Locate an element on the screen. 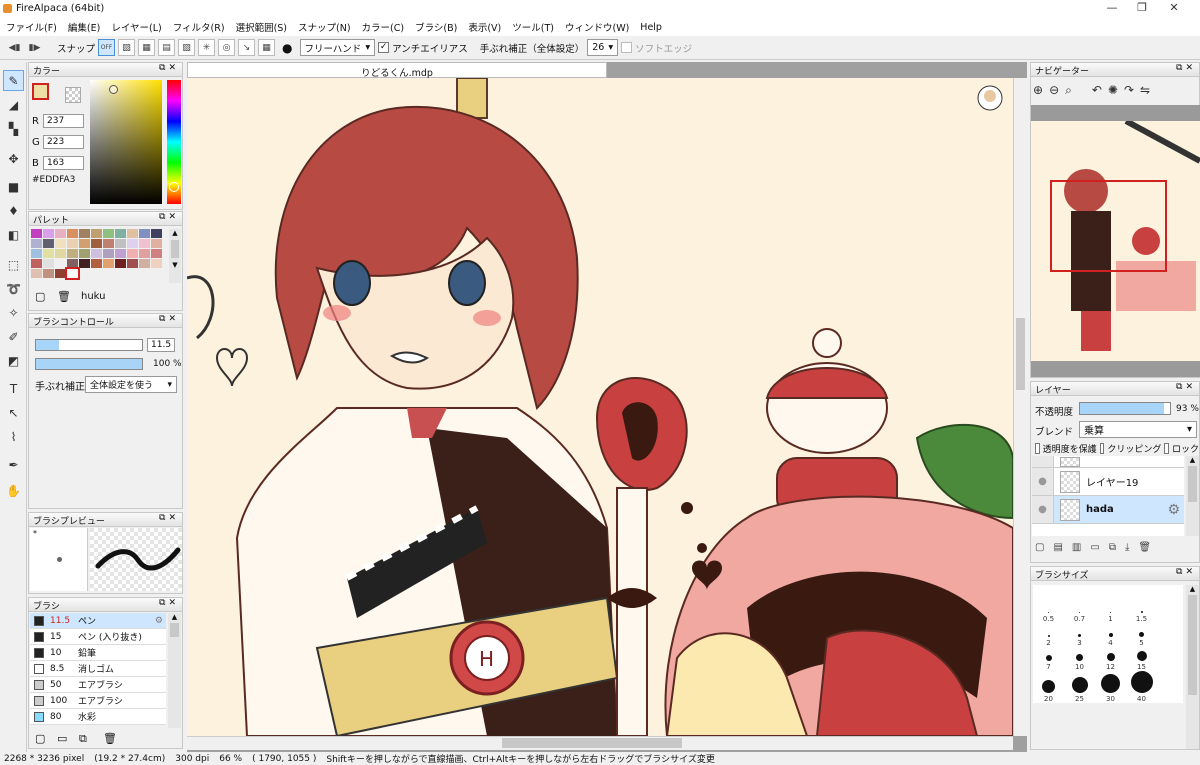  brush-item: 11.5 ペン ⚙ is located at coordinates (98, 621).